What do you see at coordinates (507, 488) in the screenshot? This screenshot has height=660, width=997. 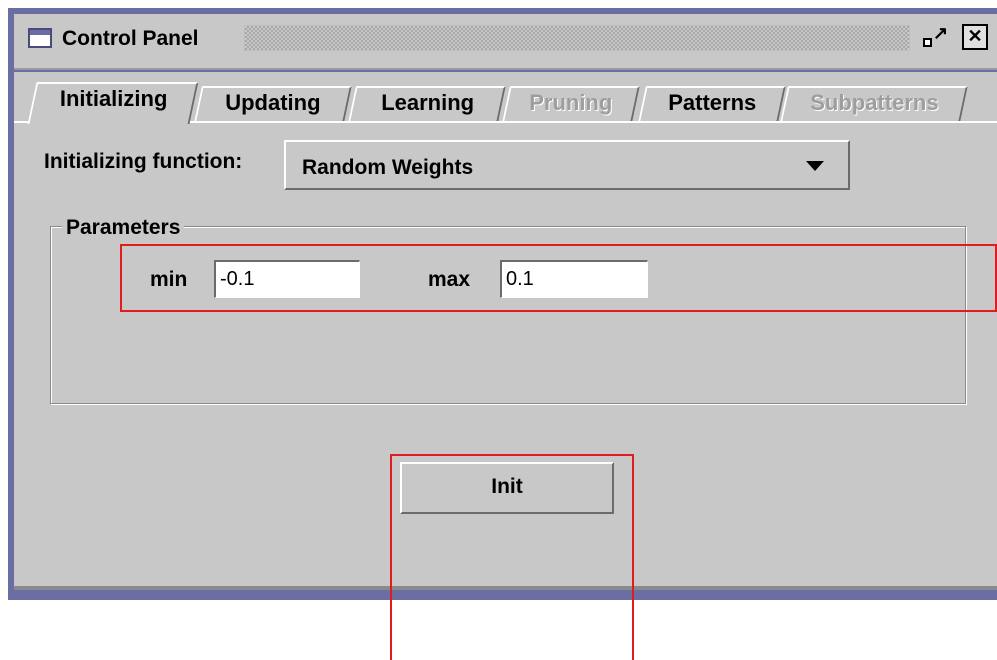 I see `init-button: Init` at bounding box center [507, 488].